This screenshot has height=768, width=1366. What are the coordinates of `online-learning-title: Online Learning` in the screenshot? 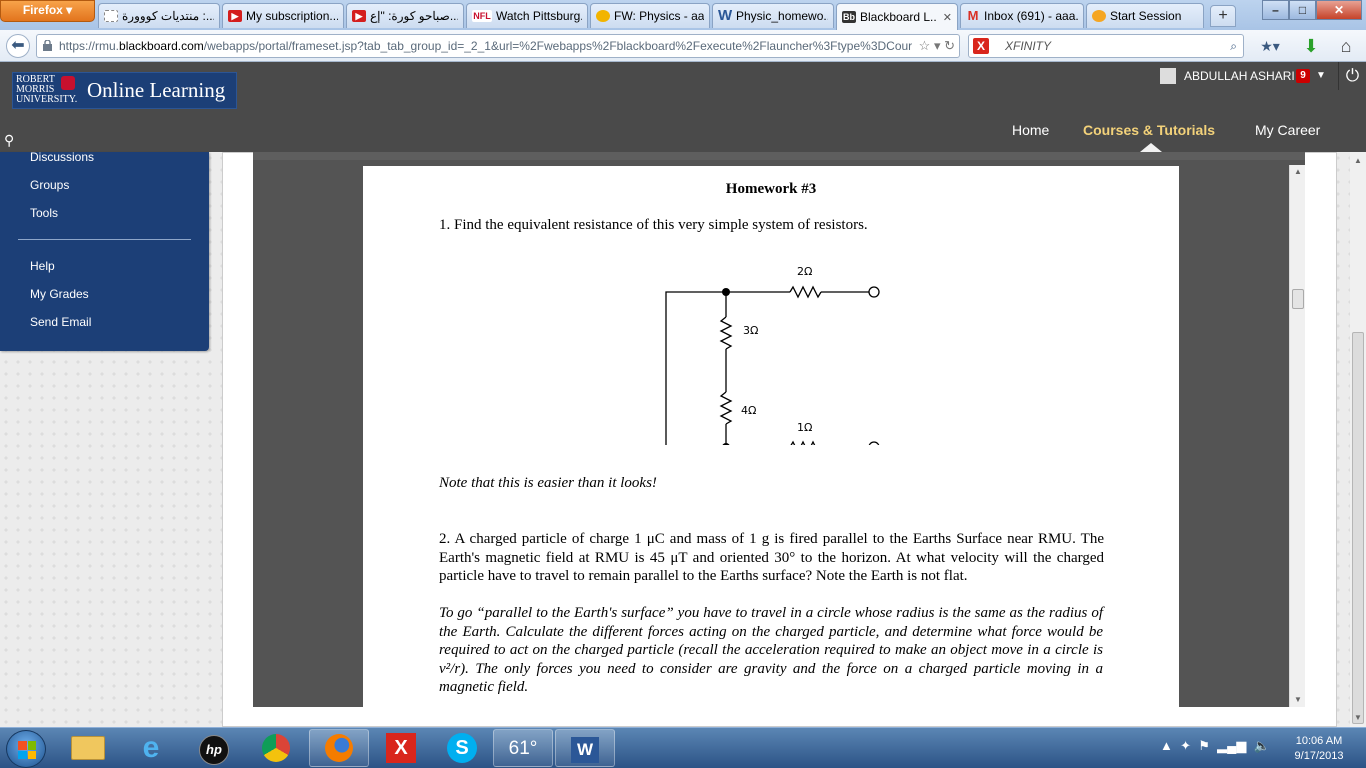 It's located at (156, 90).